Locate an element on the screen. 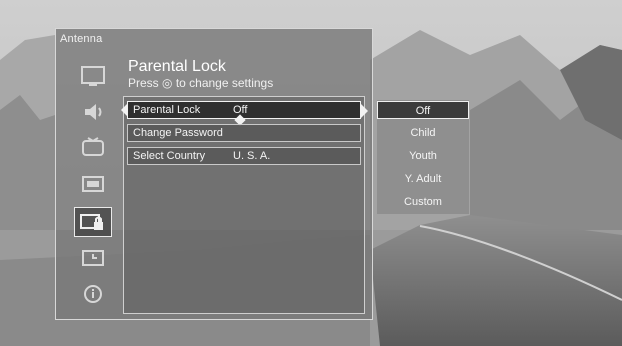  option-youth: Youth is located at coordinates (423, 156).